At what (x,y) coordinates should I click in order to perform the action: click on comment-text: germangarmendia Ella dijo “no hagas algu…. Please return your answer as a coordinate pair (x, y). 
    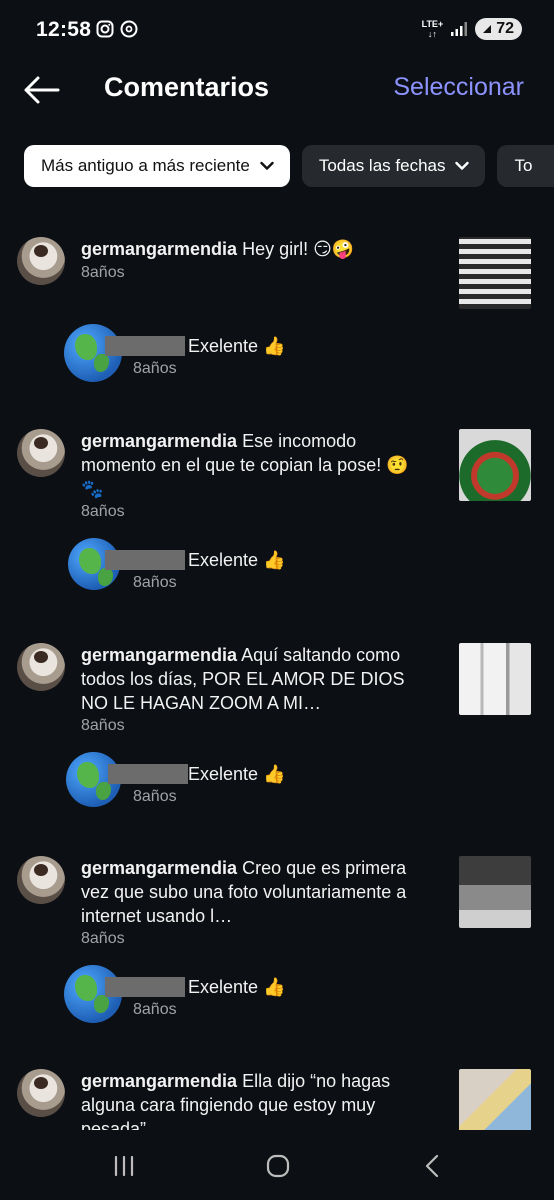
    Looking at the image, I should click on (256, 1099).